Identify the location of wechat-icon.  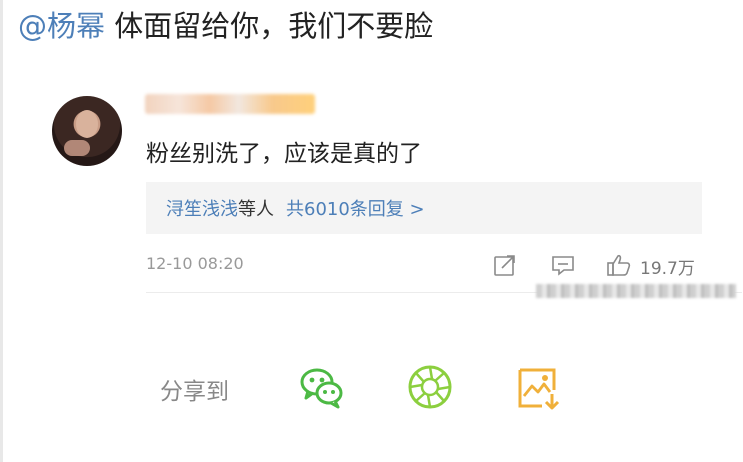
(322, 387).